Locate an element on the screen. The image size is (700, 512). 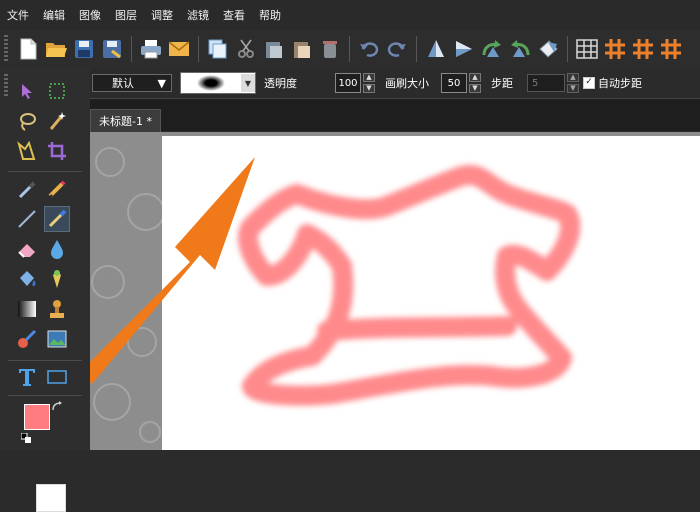
brush-tip-preview-icon is located at coordinates (211, 83).